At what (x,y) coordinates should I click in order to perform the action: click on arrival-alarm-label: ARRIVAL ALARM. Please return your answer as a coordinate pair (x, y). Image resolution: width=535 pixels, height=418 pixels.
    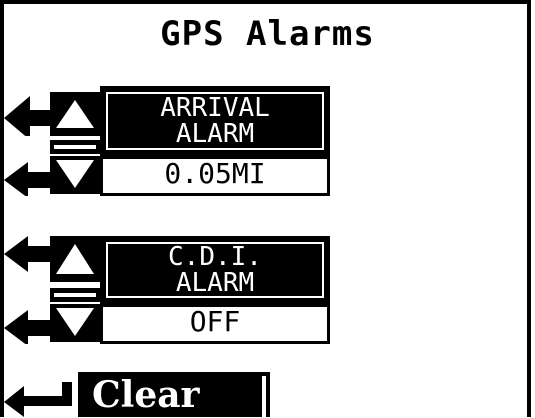
    Looking at the image, I should click on (215, 121).